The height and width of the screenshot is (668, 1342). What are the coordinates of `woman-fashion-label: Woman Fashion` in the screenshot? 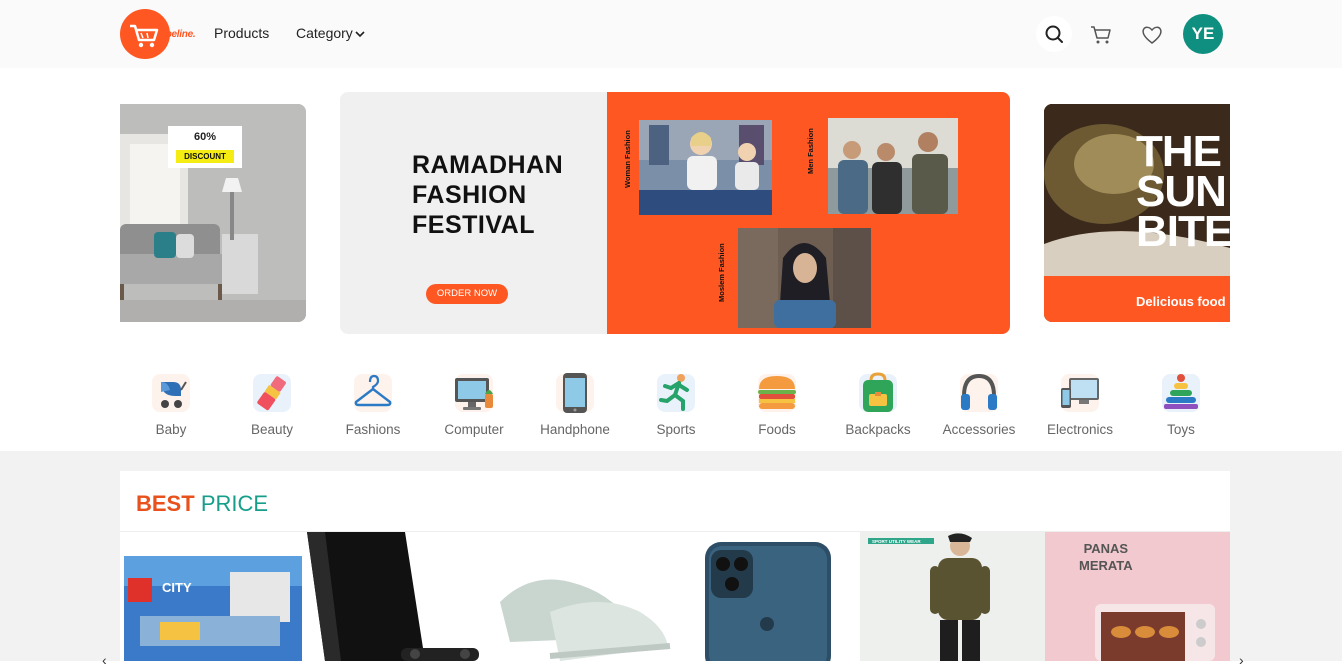 It's located at (627, 159).